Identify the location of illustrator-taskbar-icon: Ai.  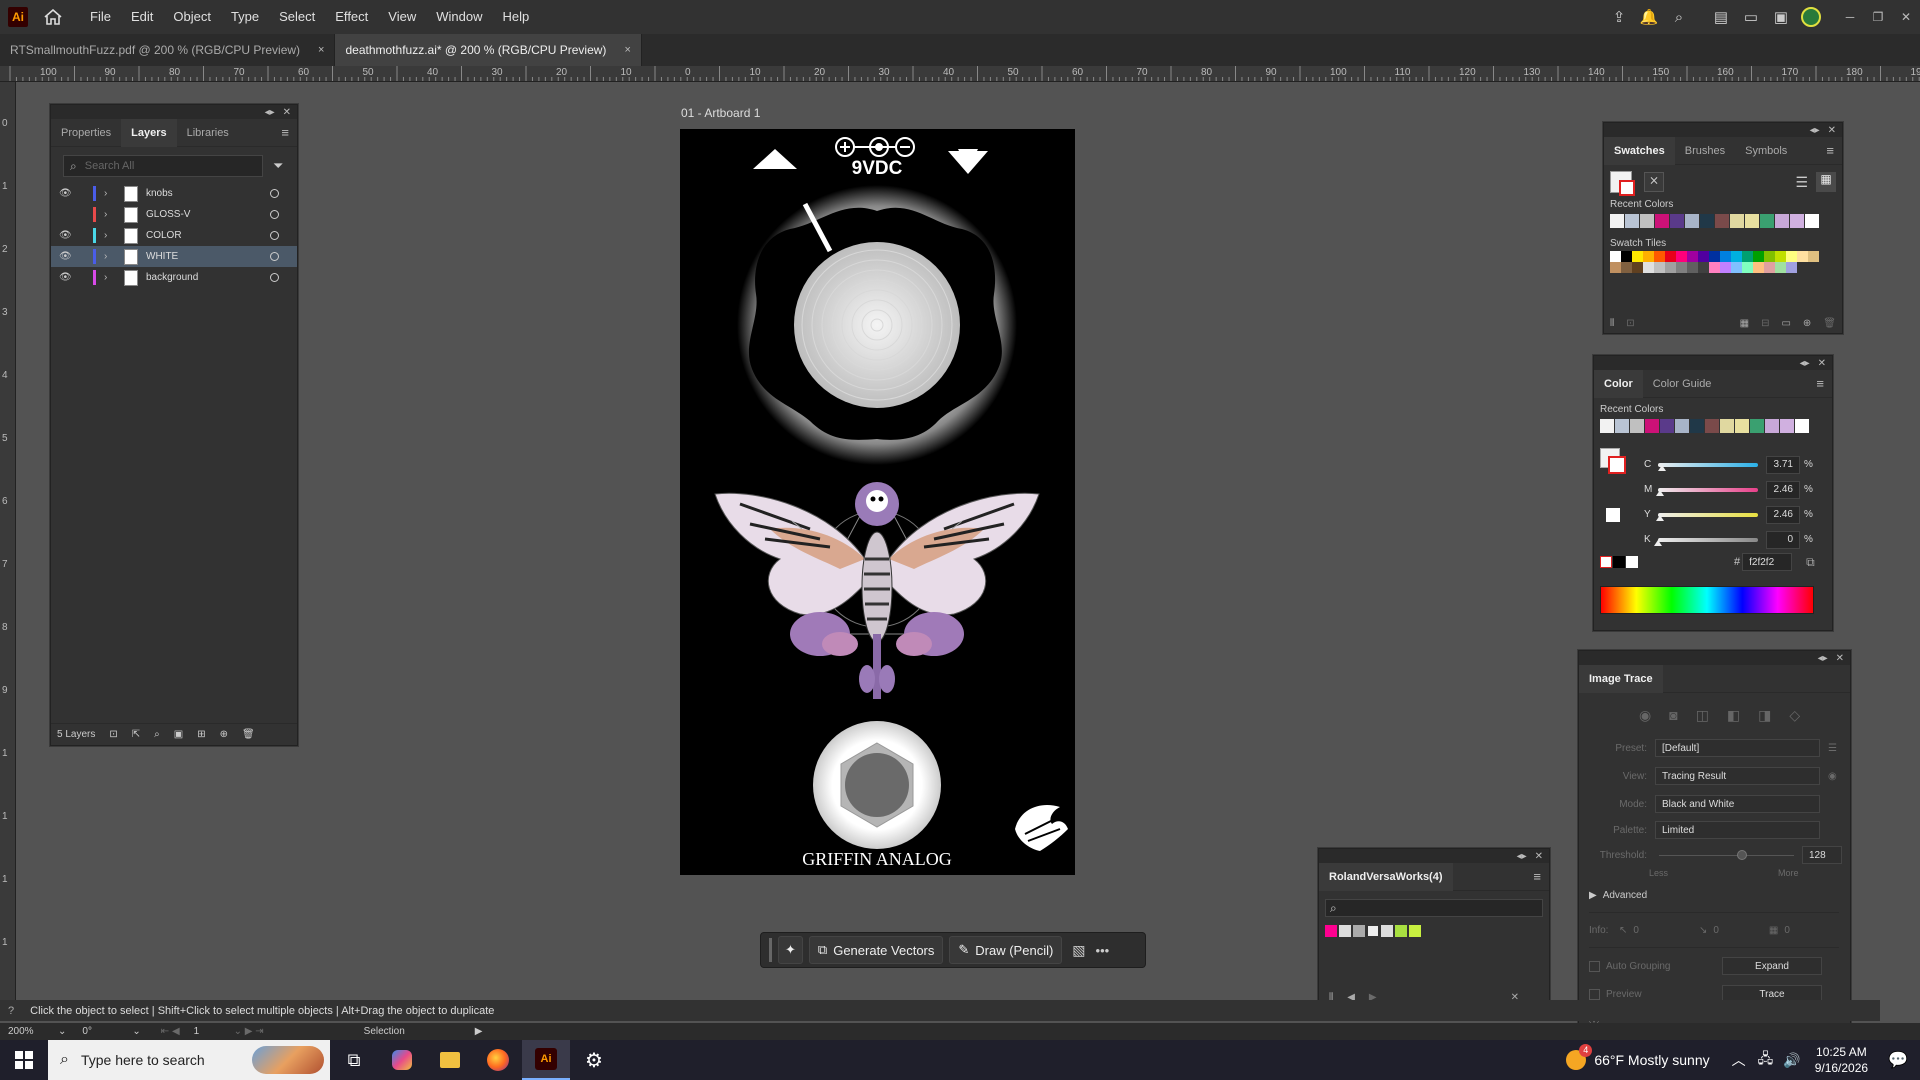
(546, 1060).